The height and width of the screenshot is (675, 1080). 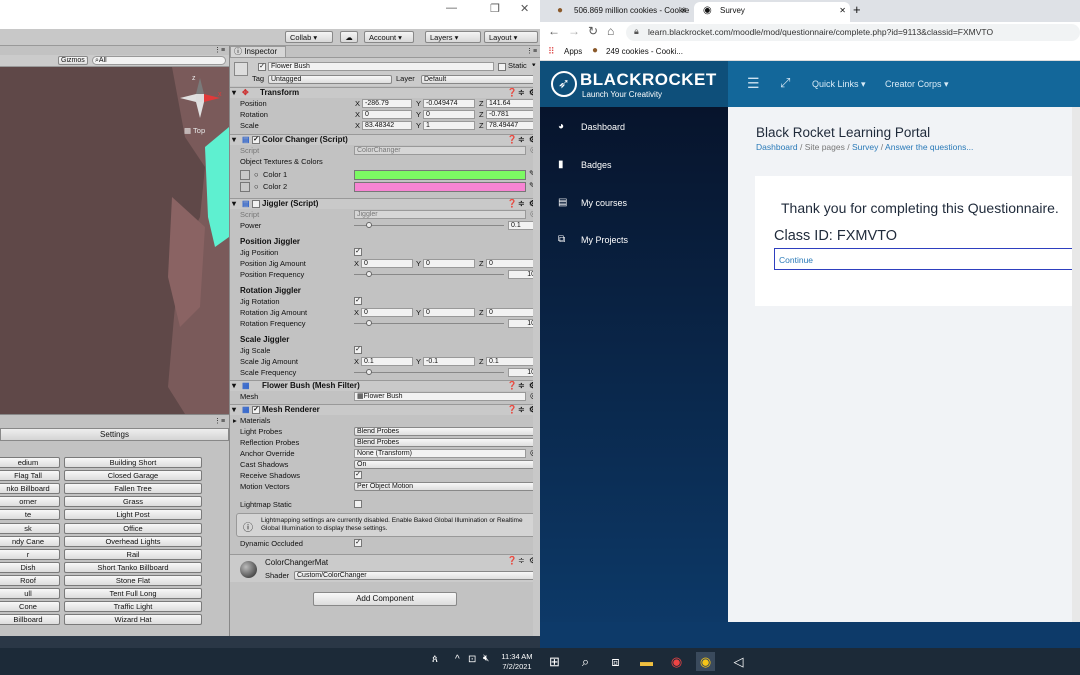 What do you see at coordinates (512, 312) in the screenshot?
I see `rotation-amount-z-input: 0` at bounding box center [512, 312].